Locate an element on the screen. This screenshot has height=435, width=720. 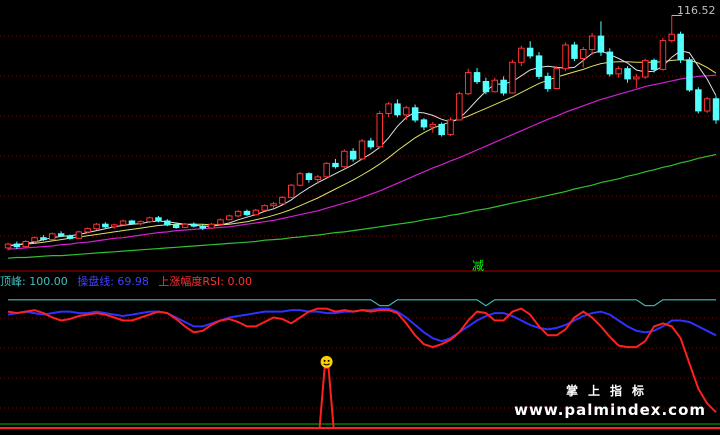
signal-smiley-icon is located at coordinates (326, 361).